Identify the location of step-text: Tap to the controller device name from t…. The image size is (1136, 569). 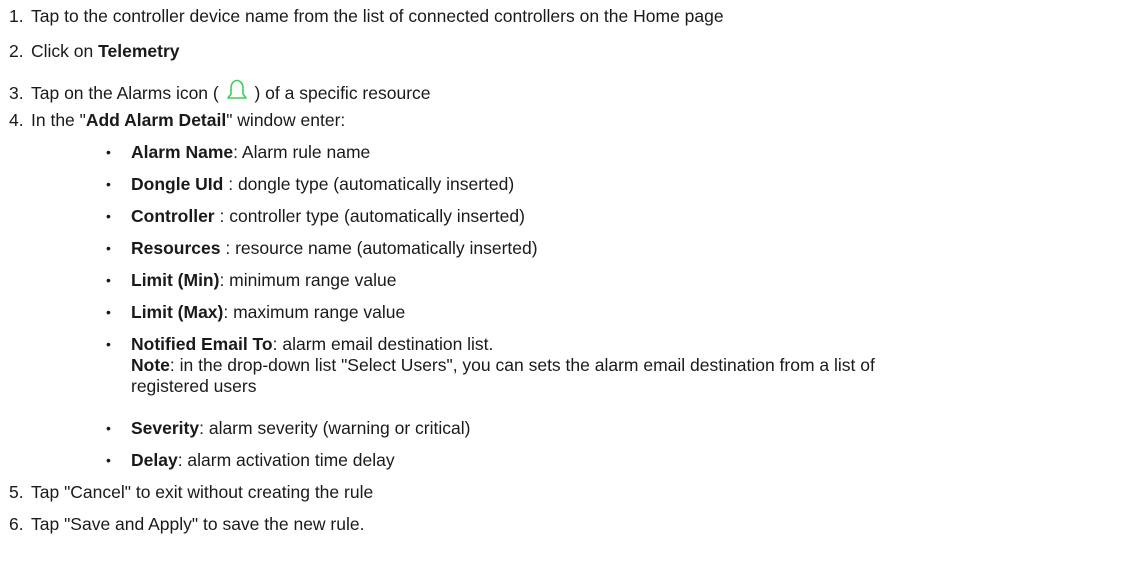
(377, 16).